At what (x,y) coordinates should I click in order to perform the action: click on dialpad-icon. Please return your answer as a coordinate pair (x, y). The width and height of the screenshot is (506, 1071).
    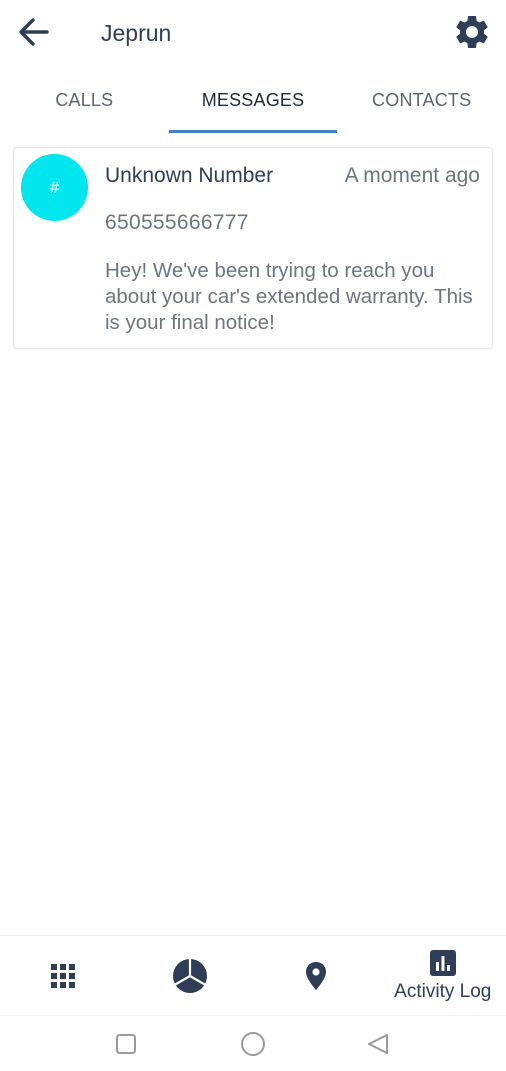
    Looking at the image, I should click on (63, 975).